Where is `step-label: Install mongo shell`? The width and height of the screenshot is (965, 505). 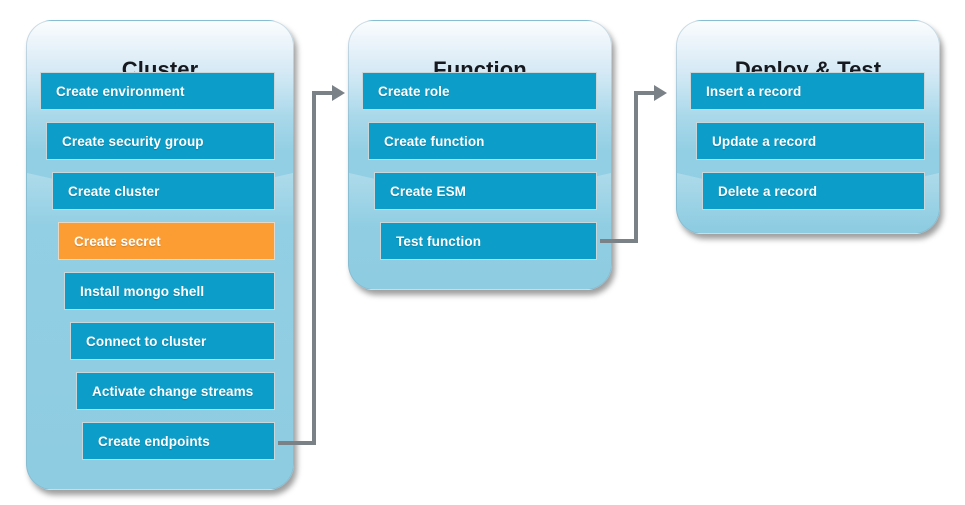 step-label: Install mongo shell is located at coordinates (142, 291).